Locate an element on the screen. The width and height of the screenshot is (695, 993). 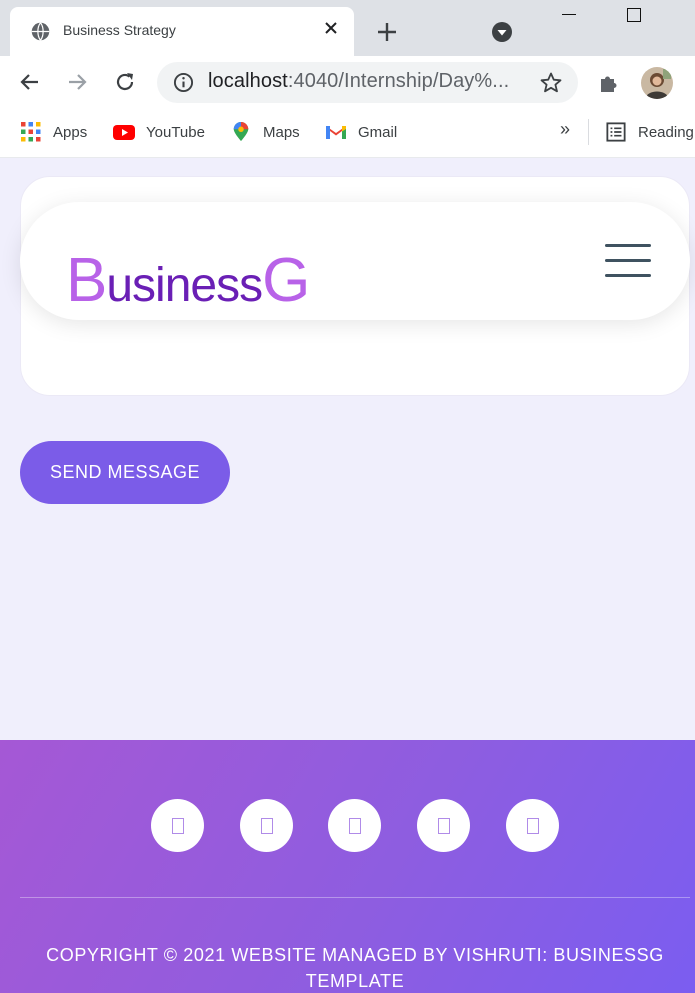
reading-list-button: Reading is located at coordinates (650, 132).